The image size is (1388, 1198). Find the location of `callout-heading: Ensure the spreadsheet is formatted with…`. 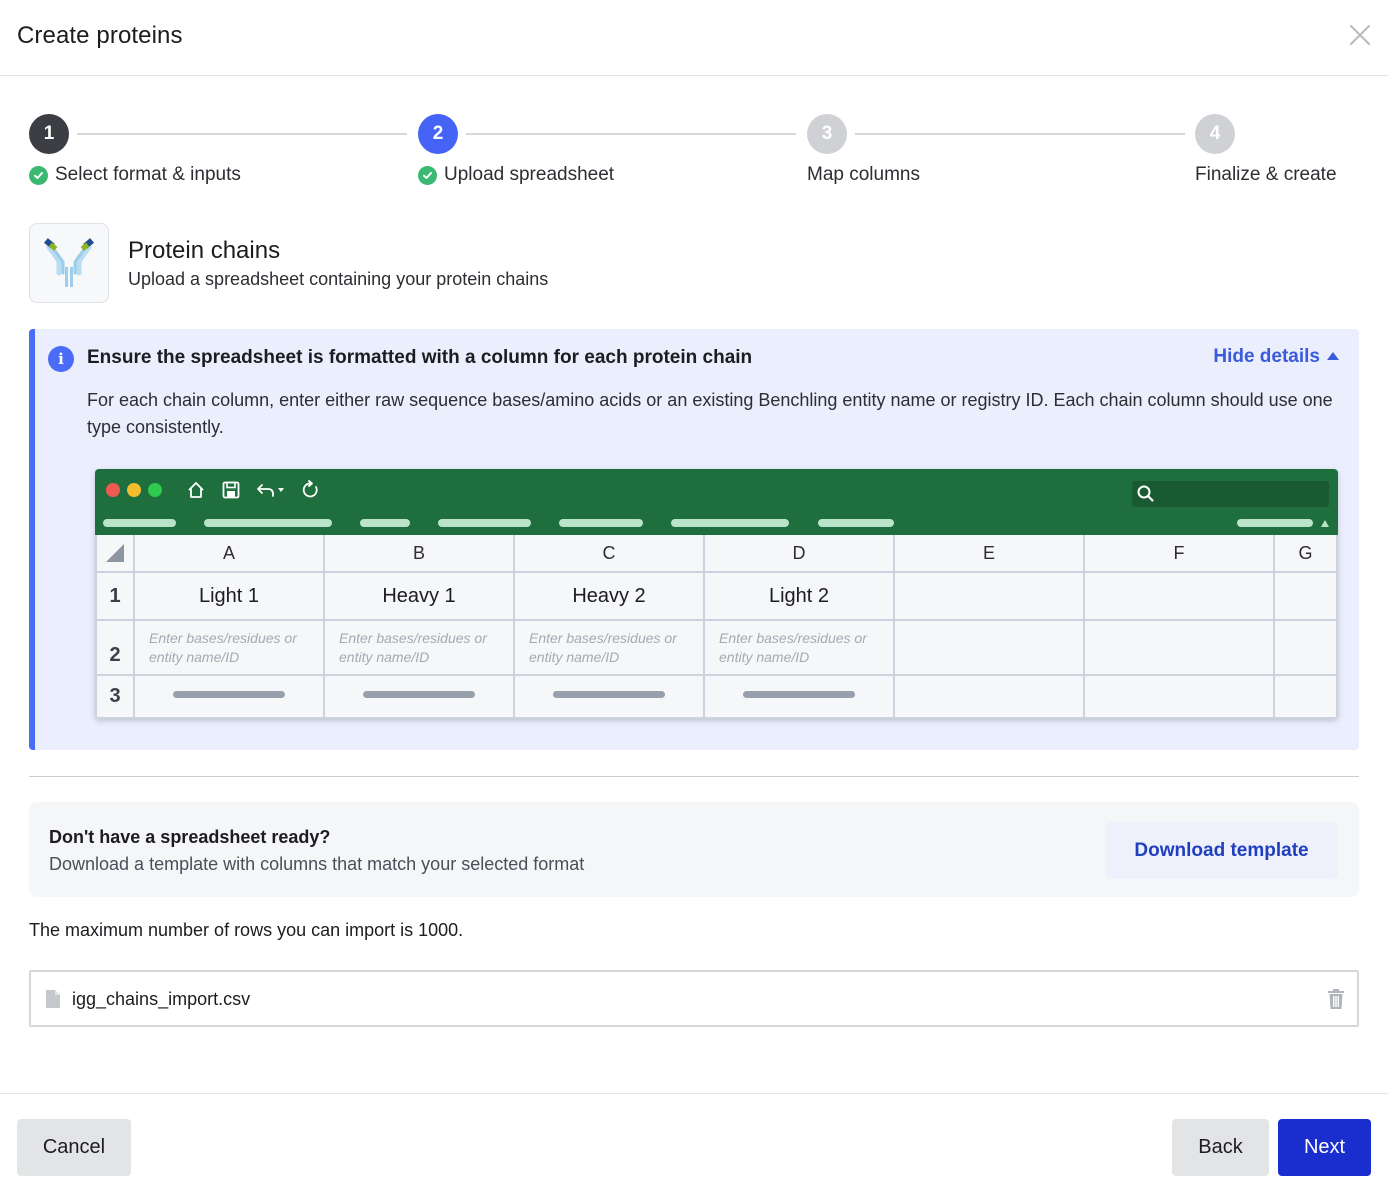

callout-heading: Ensure the spreadsheet is formatted with… is located at coordinates (420, 357).